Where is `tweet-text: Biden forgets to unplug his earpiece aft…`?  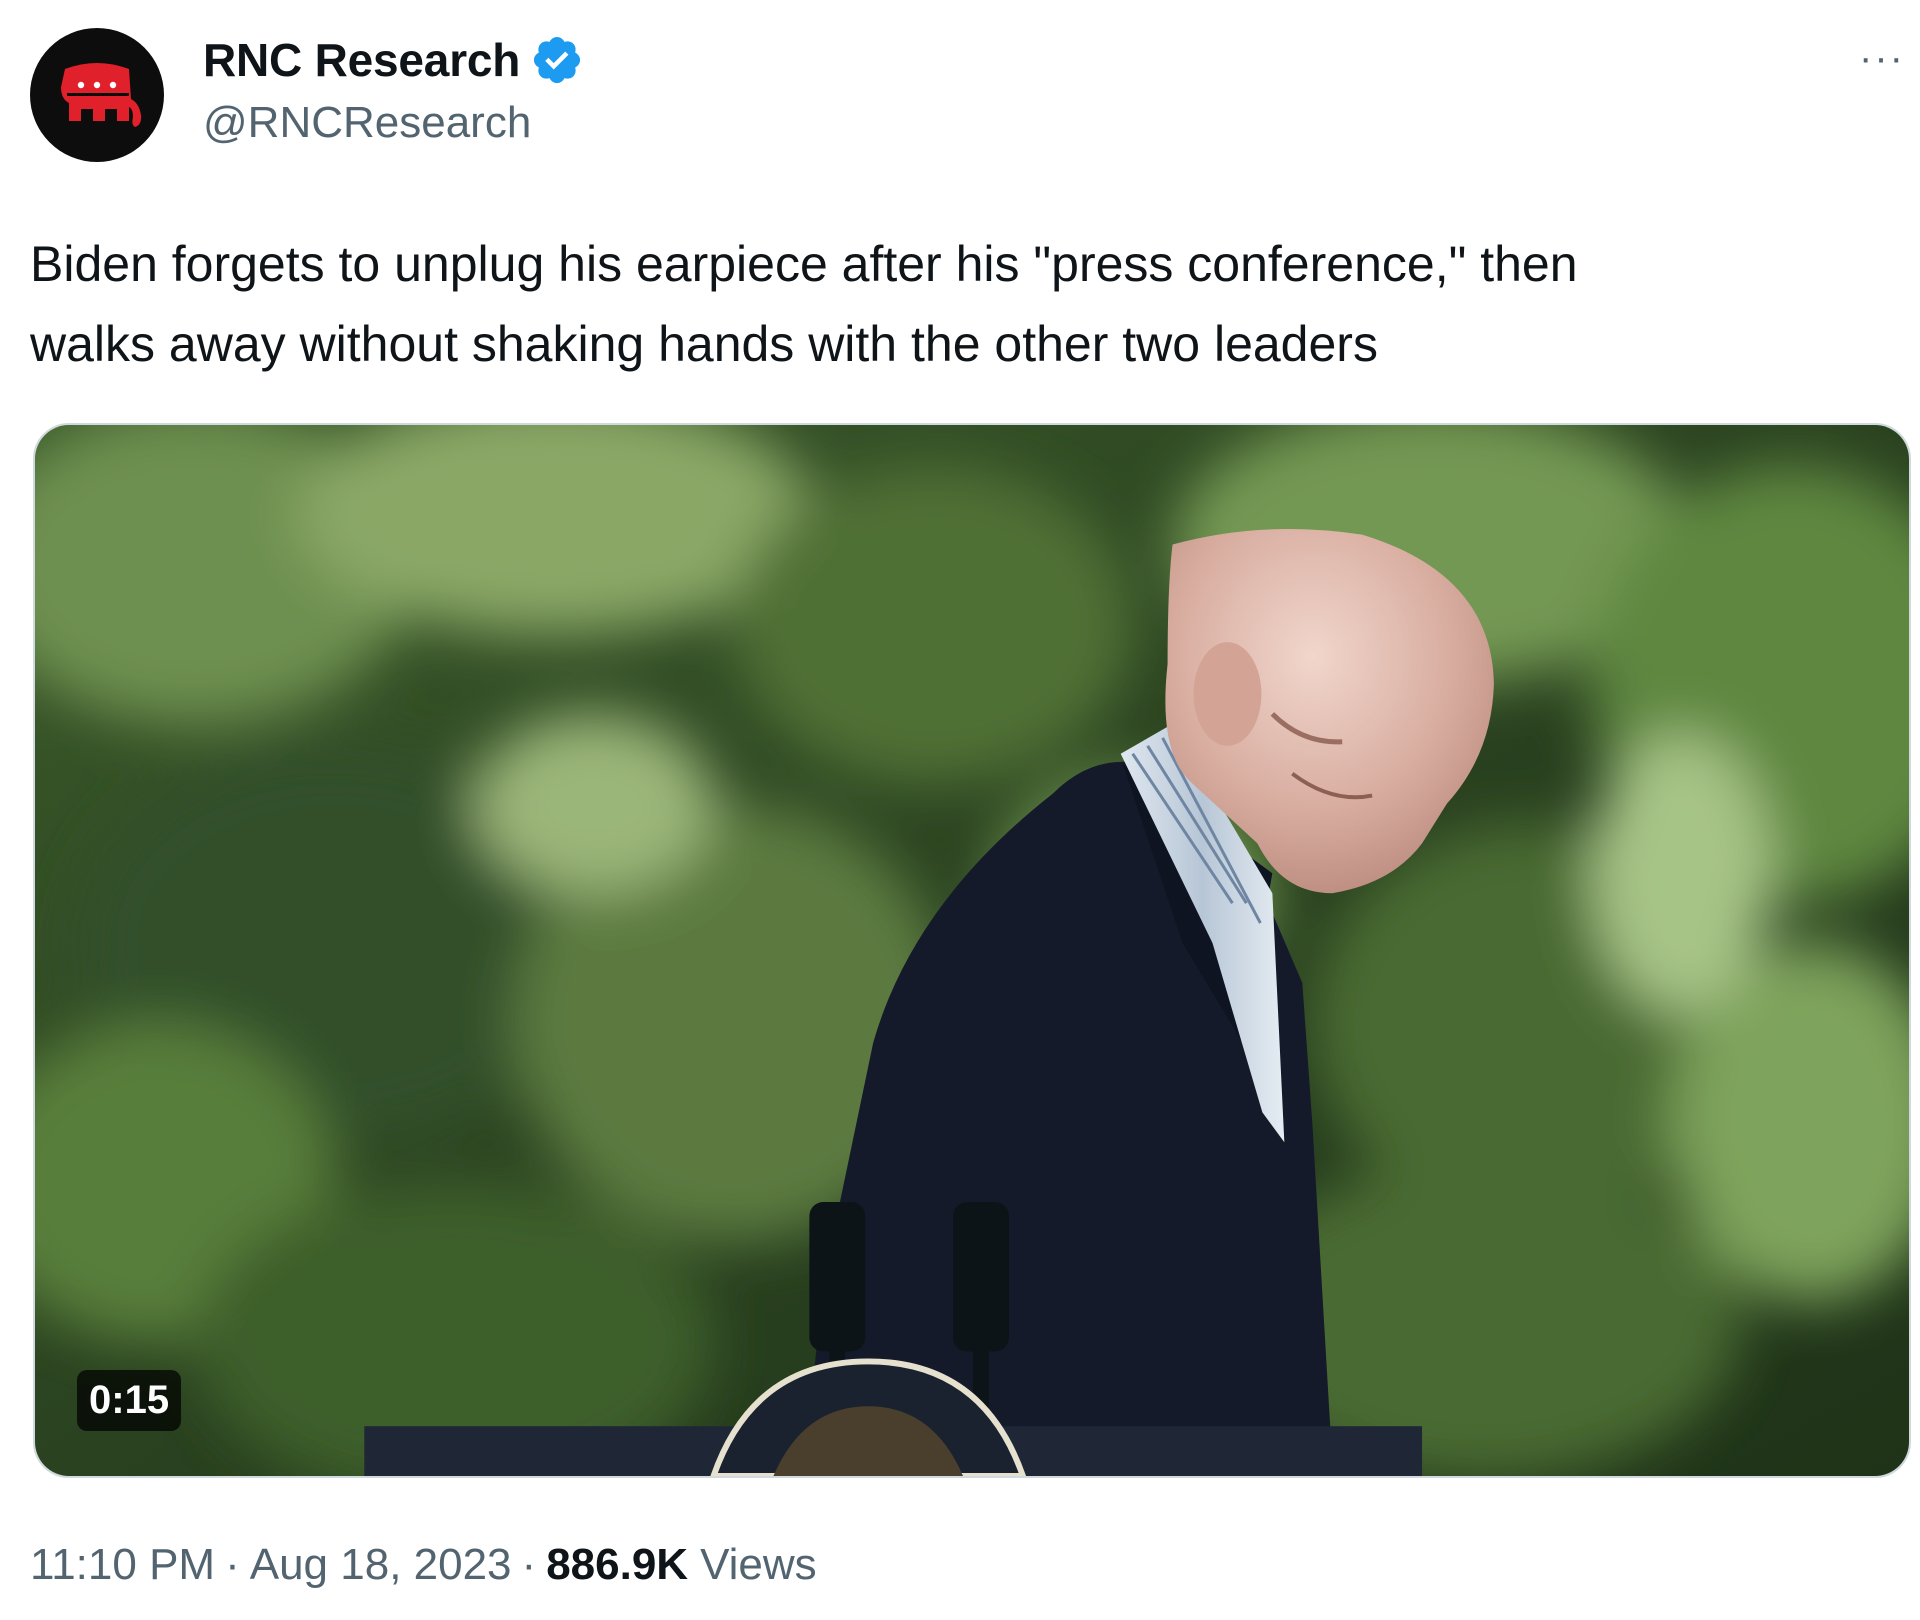
tweet-text: Biden forgets to unplug his earpiece aft… is located at coordinates (960, 304).